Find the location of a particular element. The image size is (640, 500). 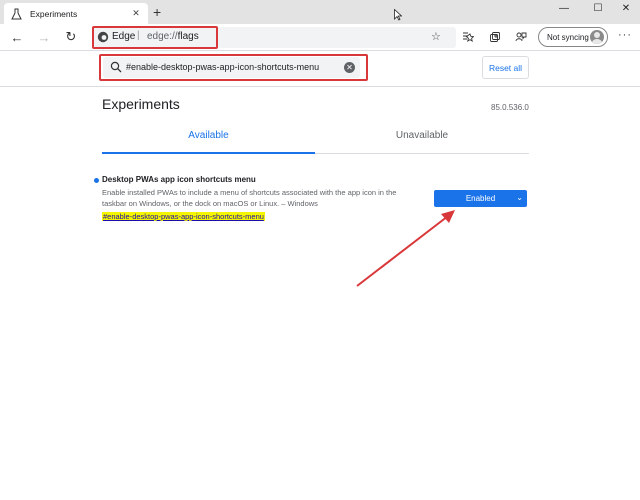

new-tab-button: + is located at coordinates (157, 12).